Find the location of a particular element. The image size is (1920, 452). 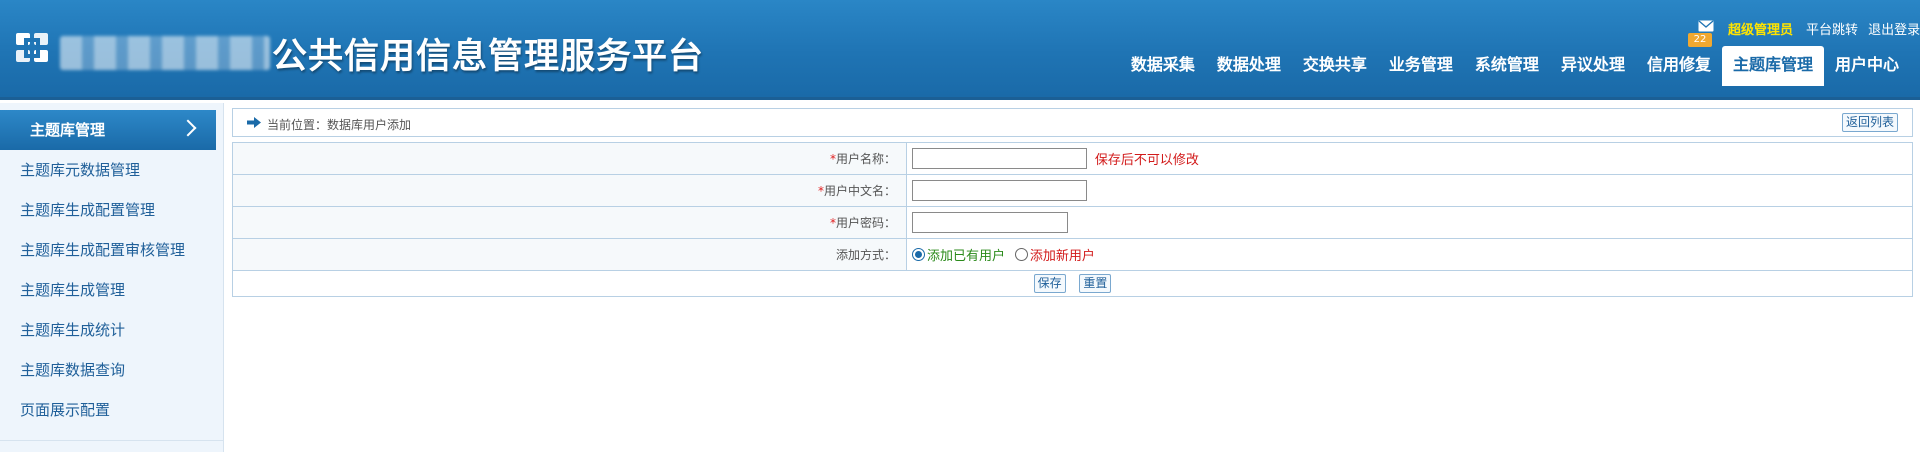

username-hint: 保存后不可以修改 is located at coordinates (1146, 160).